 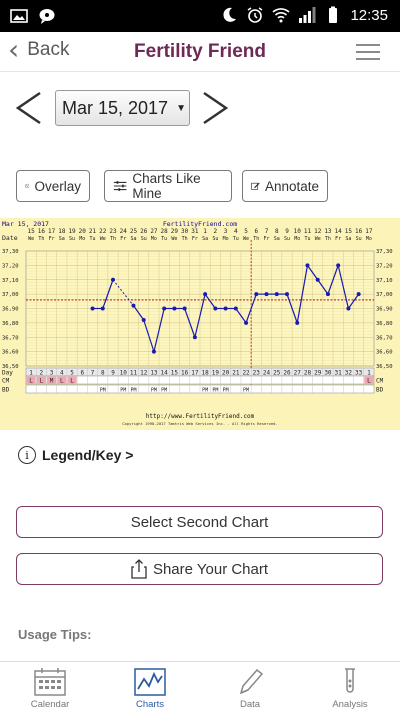 I want to click on chart-date-label: 6, so click(x=256, y=231).